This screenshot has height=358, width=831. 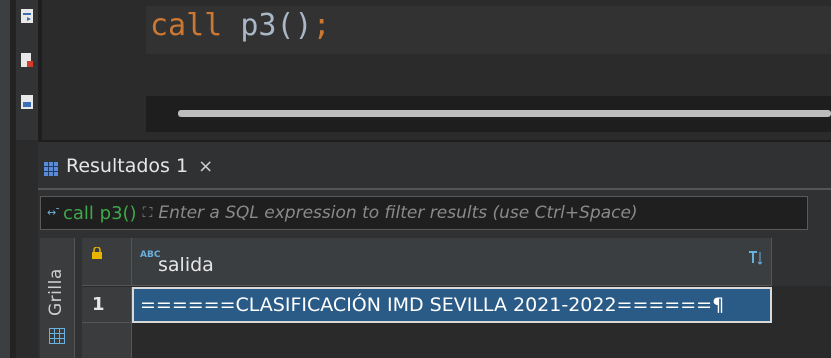 What do you see at coordinates (756, 258) in the screenshot?
I see `sort-icon` at bounding box center [756, 258].